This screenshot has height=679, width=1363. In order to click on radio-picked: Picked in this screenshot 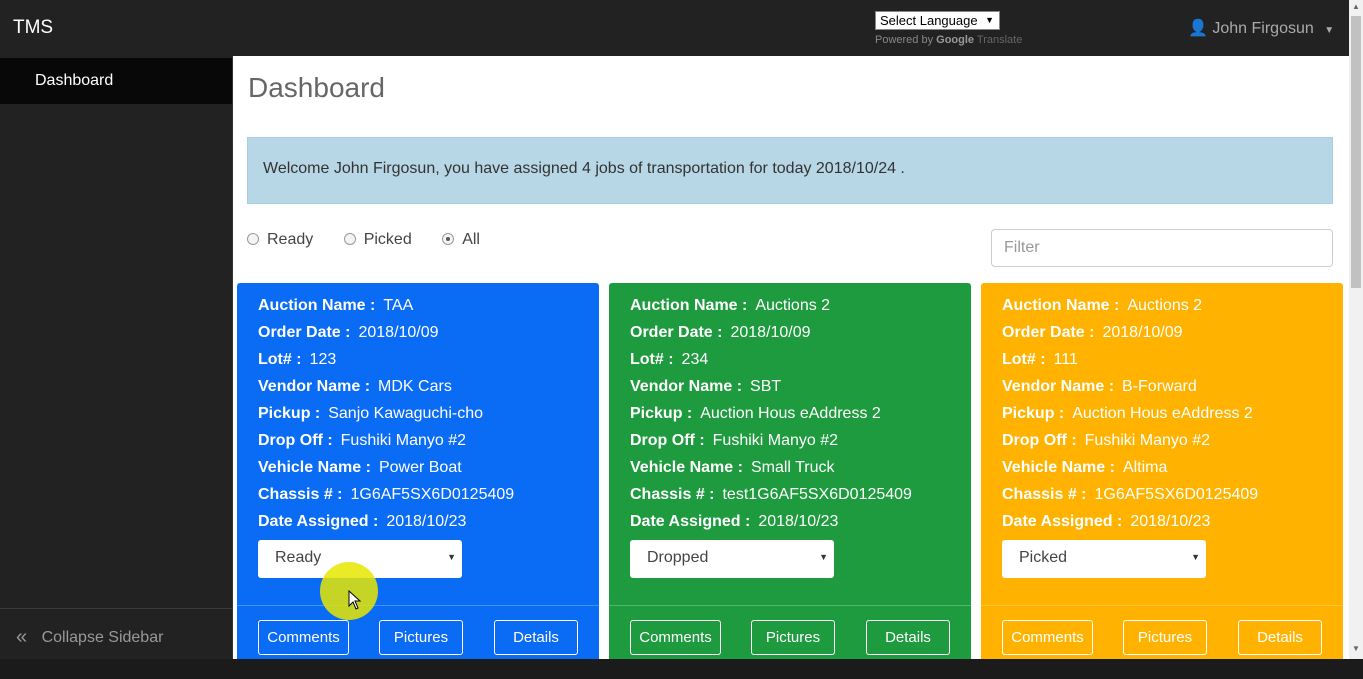, I will do `click(377, 240)`.